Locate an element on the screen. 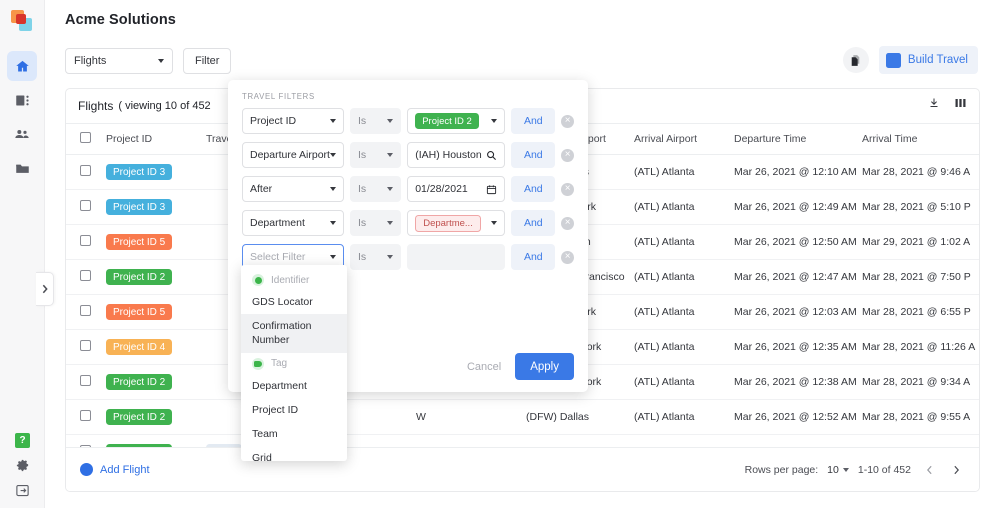 The image size is (1000, 508). cell-departure-time: Mar 26, 2021 @ 12:50 AM is located at coordinates (798, 242).